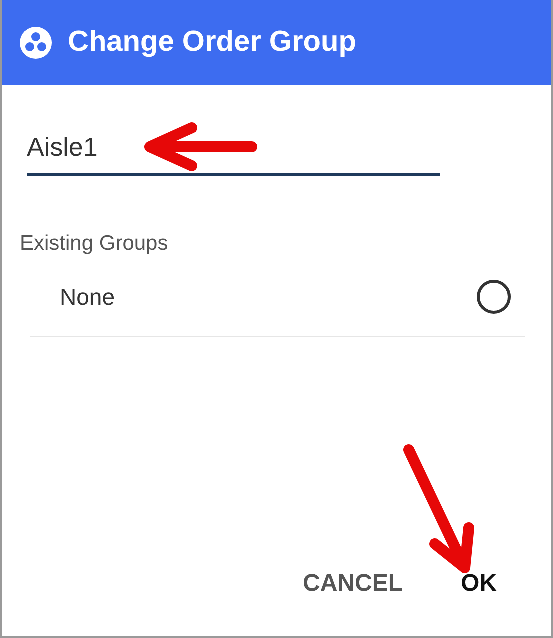 The width and height of the screenshot is (553, 638). I want to click on option-row: None, so click(277, 308).